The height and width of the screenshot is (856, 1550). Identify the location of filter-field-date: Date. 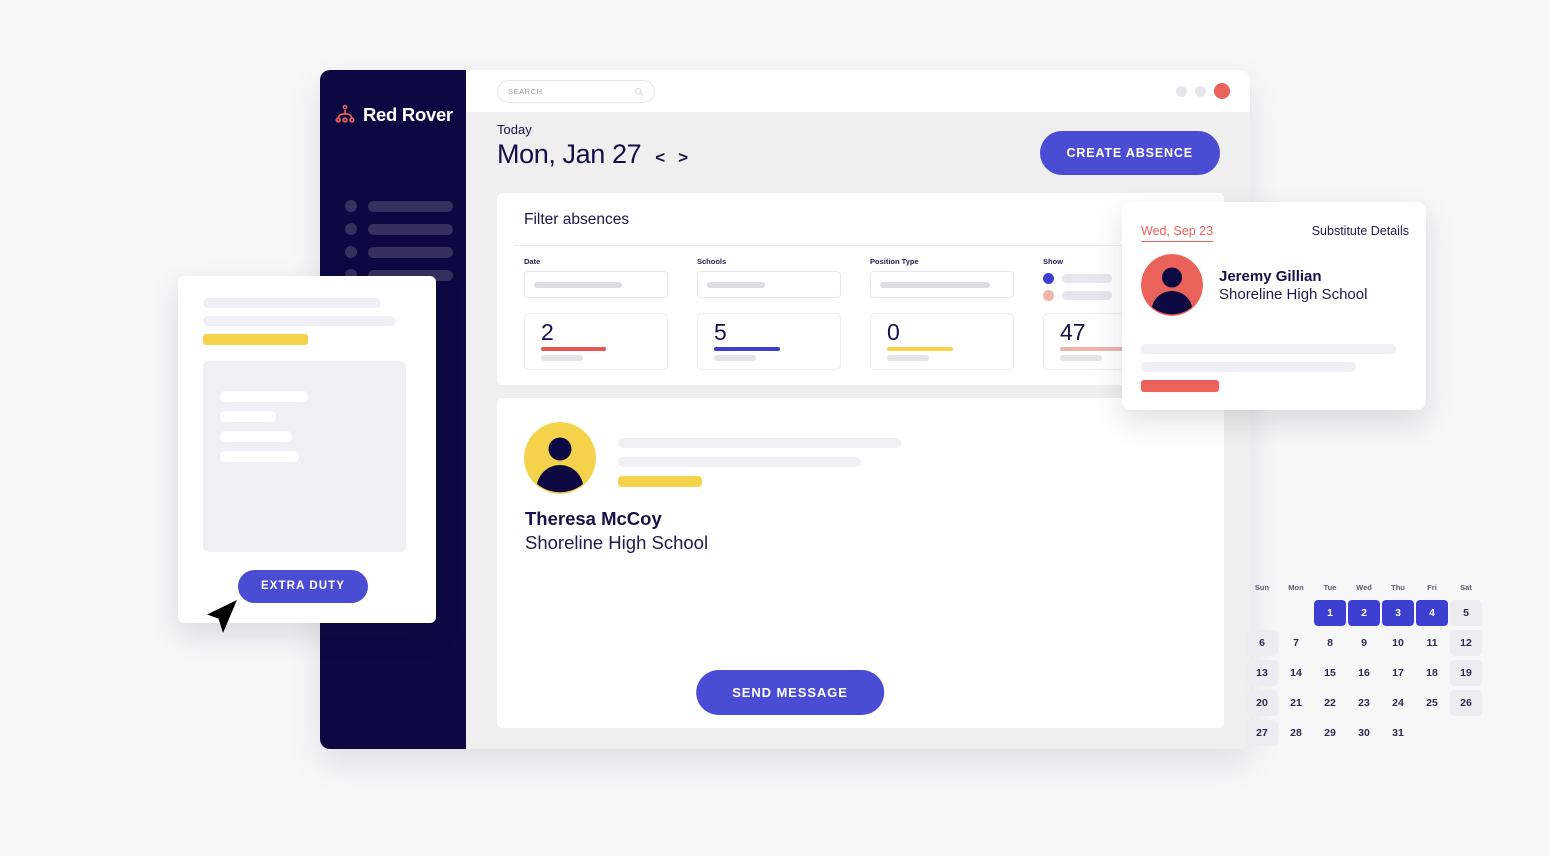
(596, 279).